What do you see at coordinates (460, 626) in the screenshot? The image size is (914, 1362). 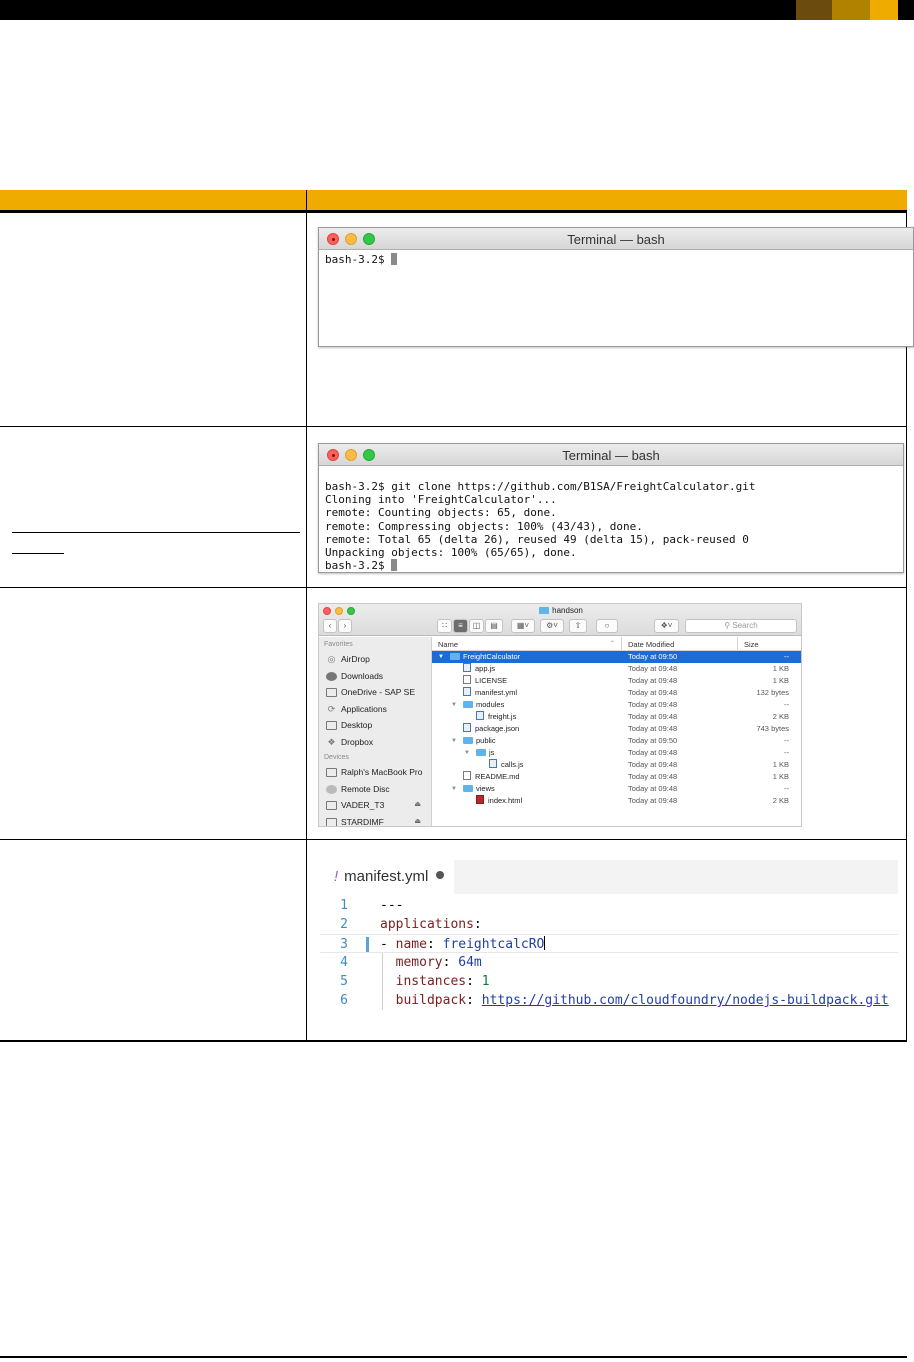 I see `list-view-button: ≡` at bounding box center [460, 626].